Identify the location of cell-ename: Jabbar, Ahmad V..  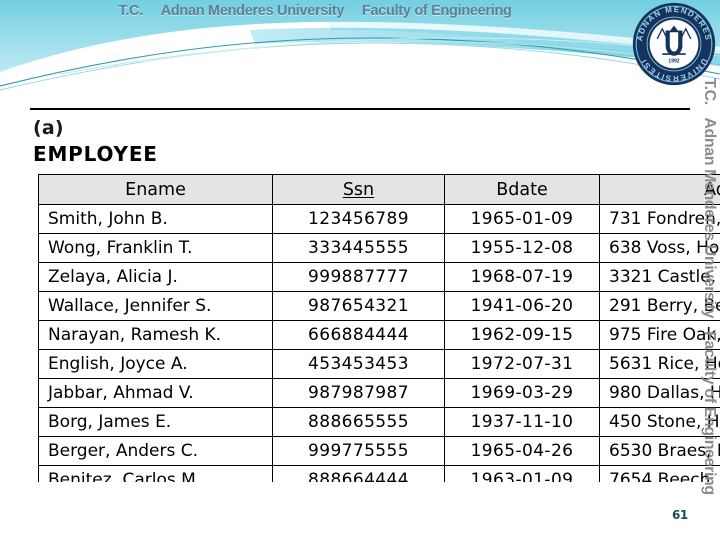
(155, 393).